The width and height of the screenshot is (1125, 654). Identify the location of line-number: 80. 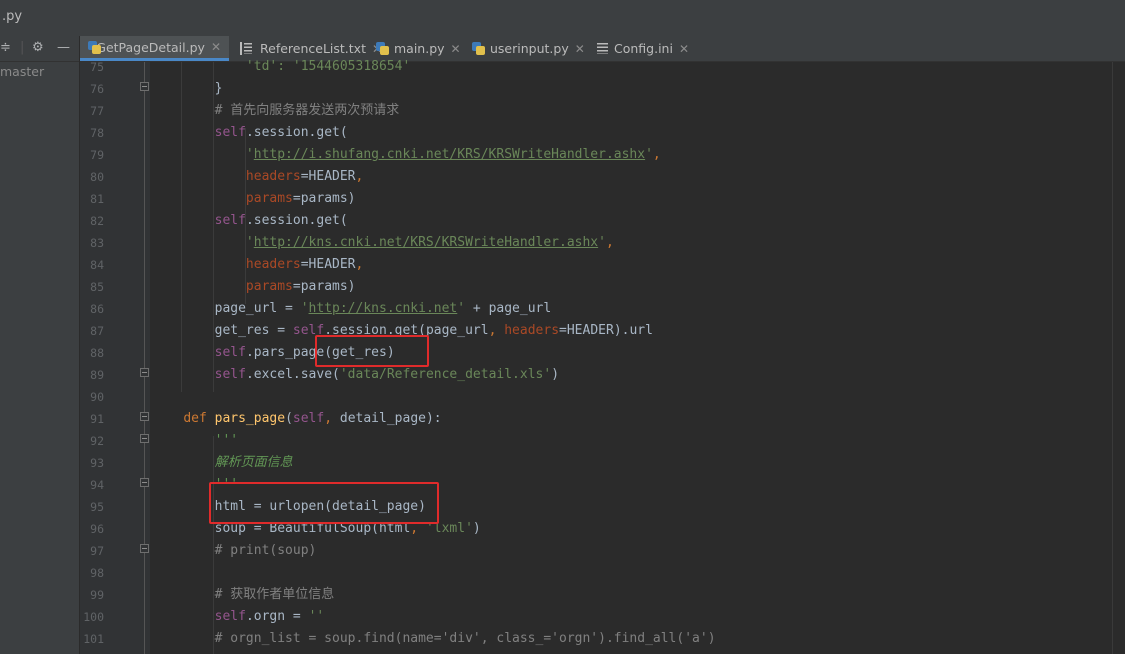
(97, 177).